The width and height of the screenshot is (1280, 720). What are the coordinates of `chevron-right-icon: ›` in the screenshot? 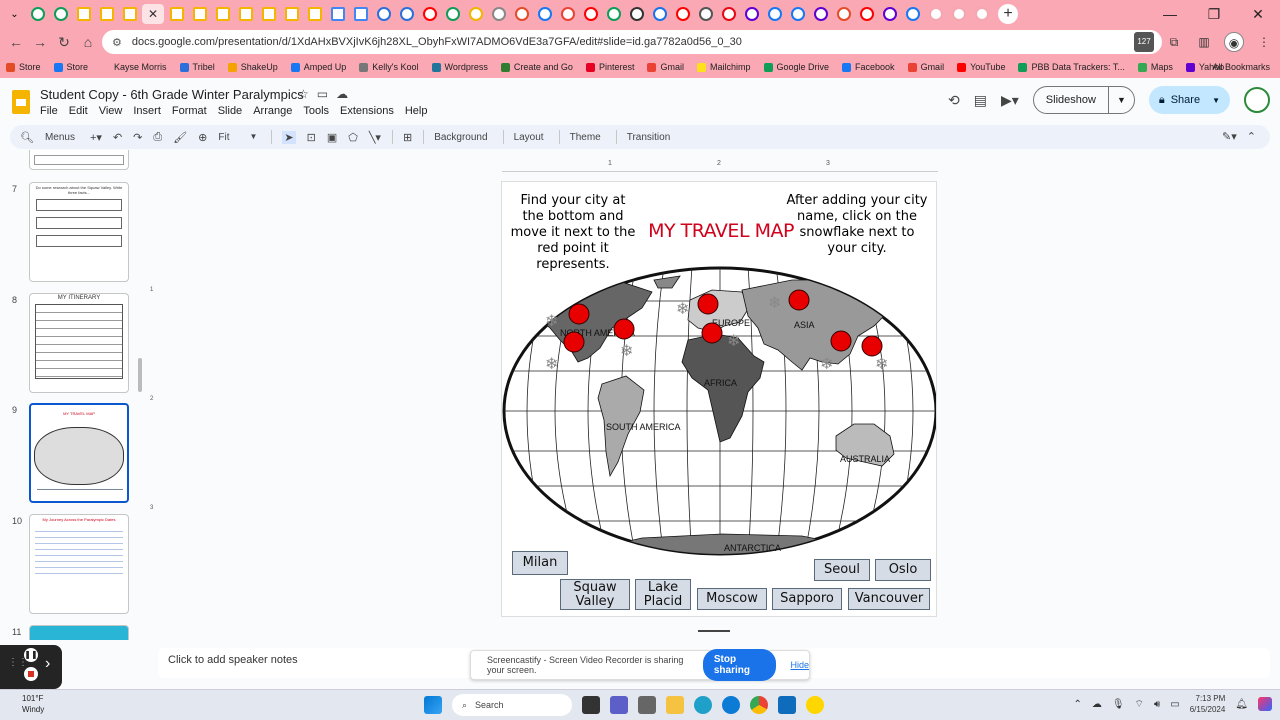 It's located at (47, 664).